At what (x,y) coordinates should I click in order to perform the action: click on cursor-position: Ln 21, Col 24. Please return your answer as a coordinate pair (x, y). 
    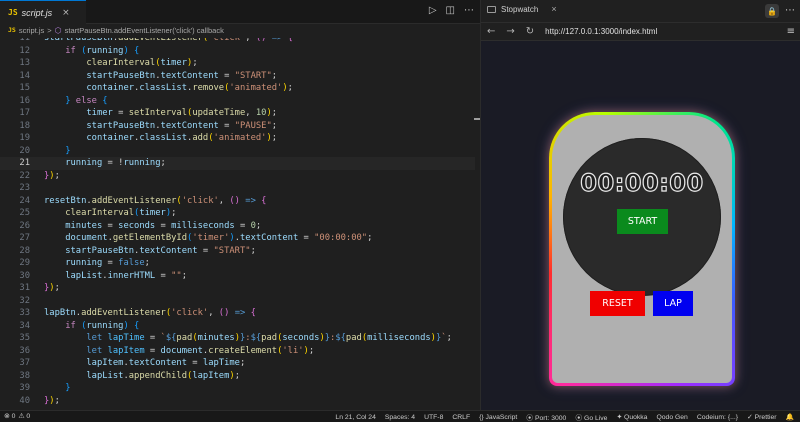
    Looking at the image, I should click on (355, 417).